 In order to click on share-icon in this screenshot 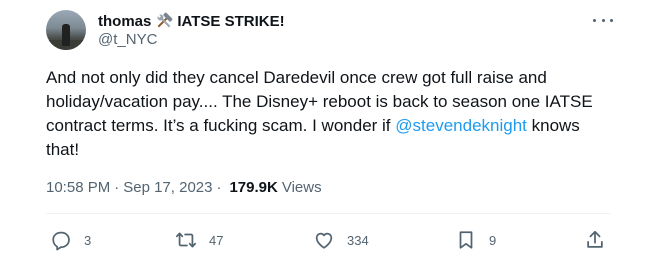, I will do `click(595, 239)`.